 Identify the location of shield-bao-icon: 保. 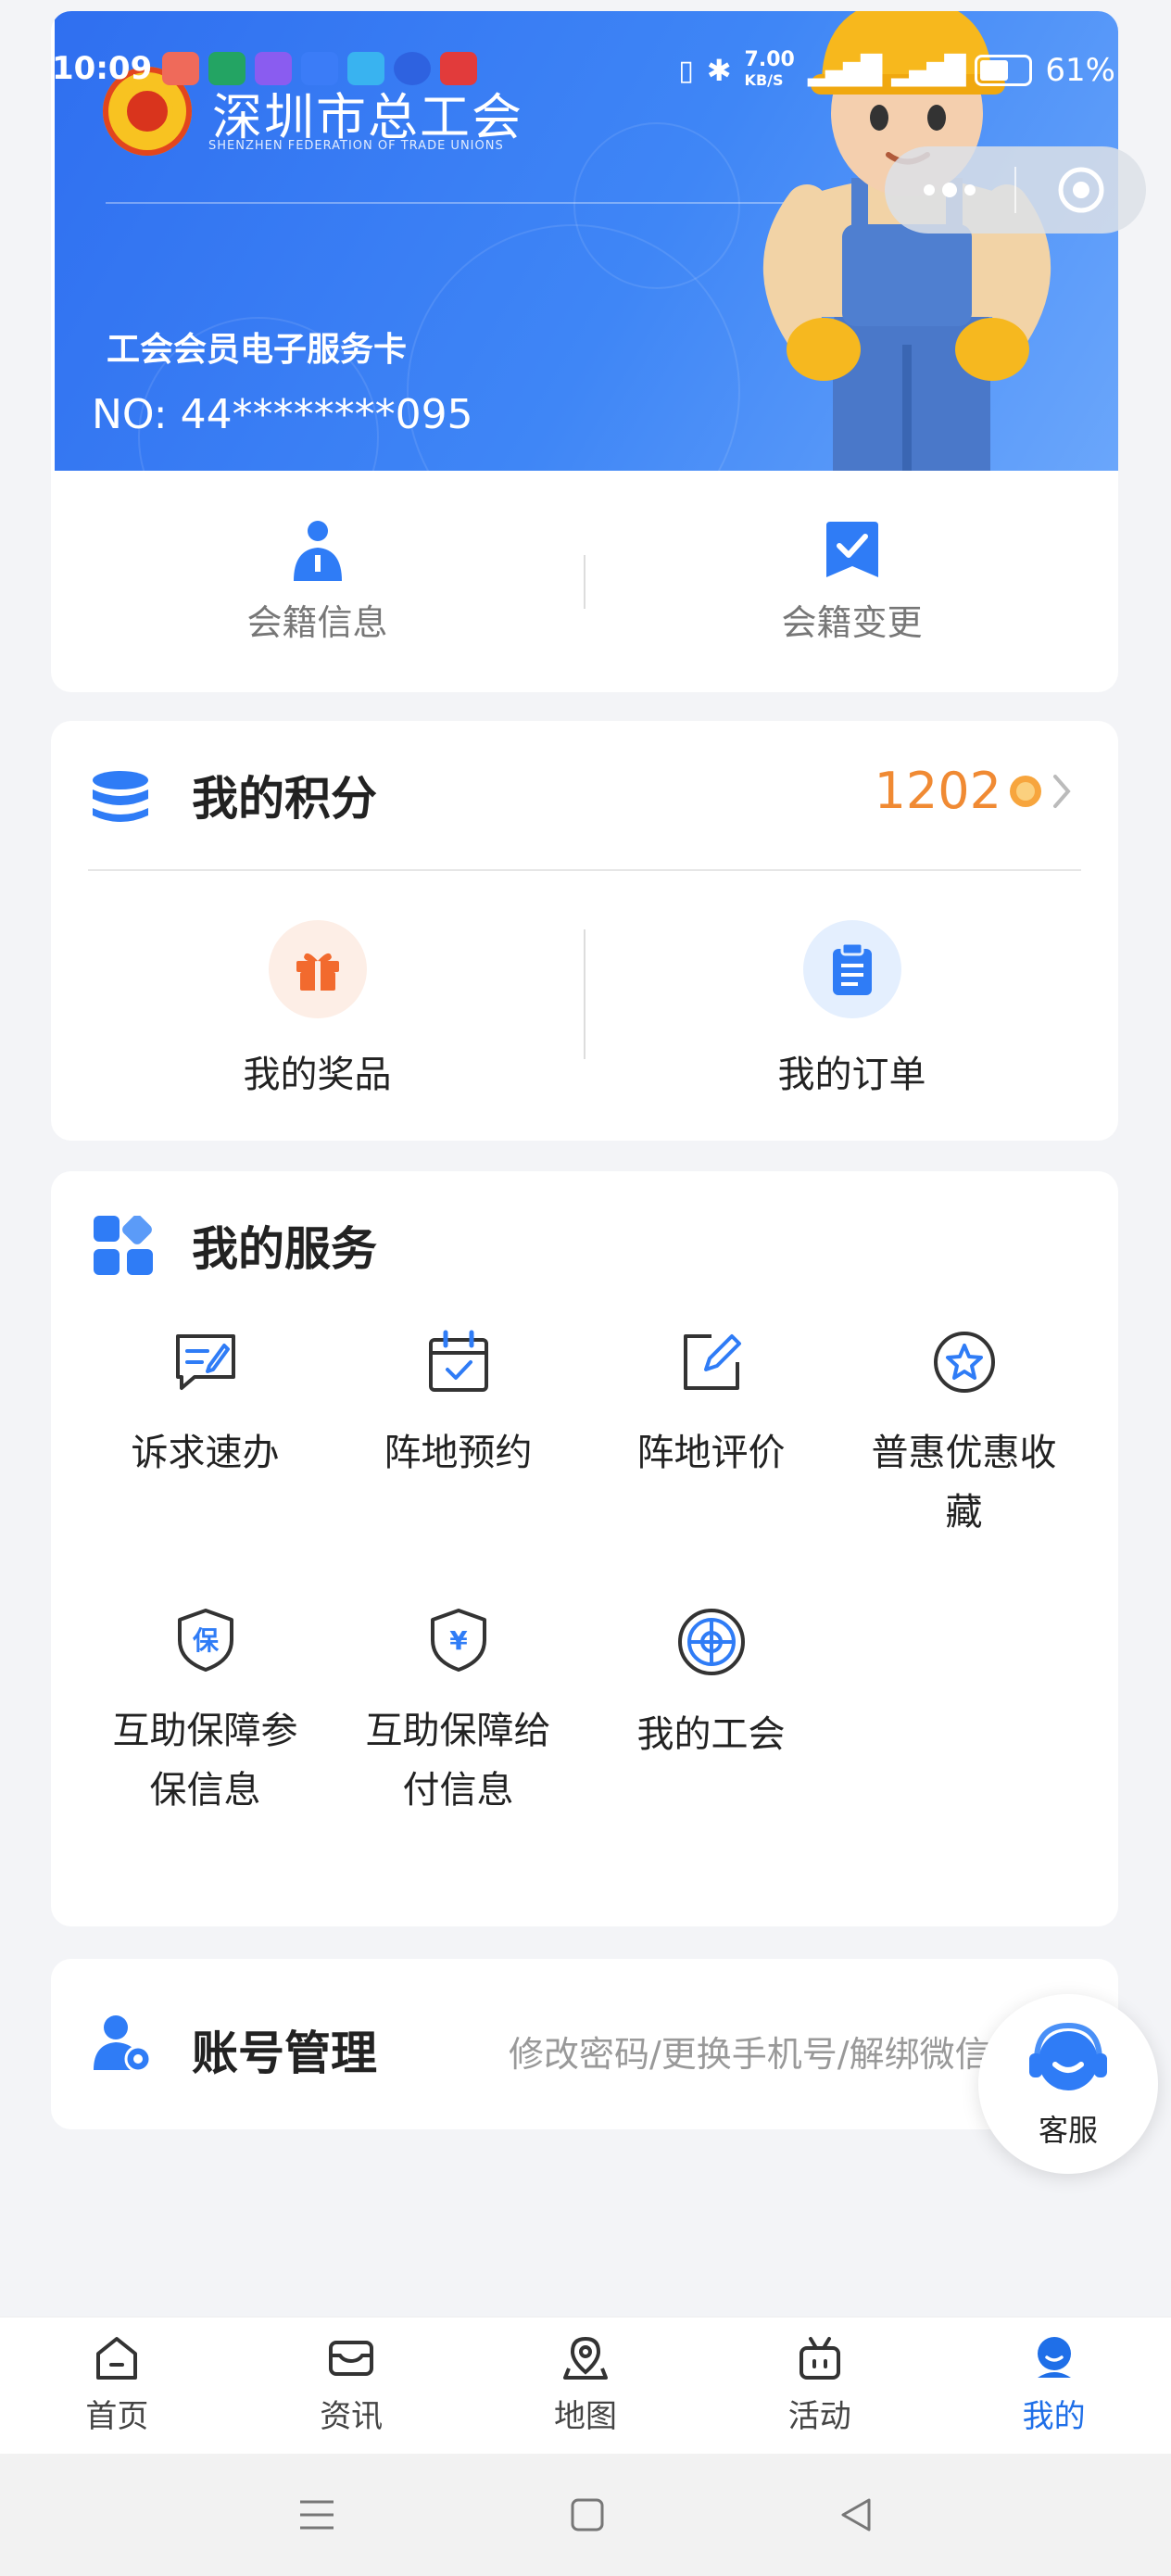
(205, 1640).